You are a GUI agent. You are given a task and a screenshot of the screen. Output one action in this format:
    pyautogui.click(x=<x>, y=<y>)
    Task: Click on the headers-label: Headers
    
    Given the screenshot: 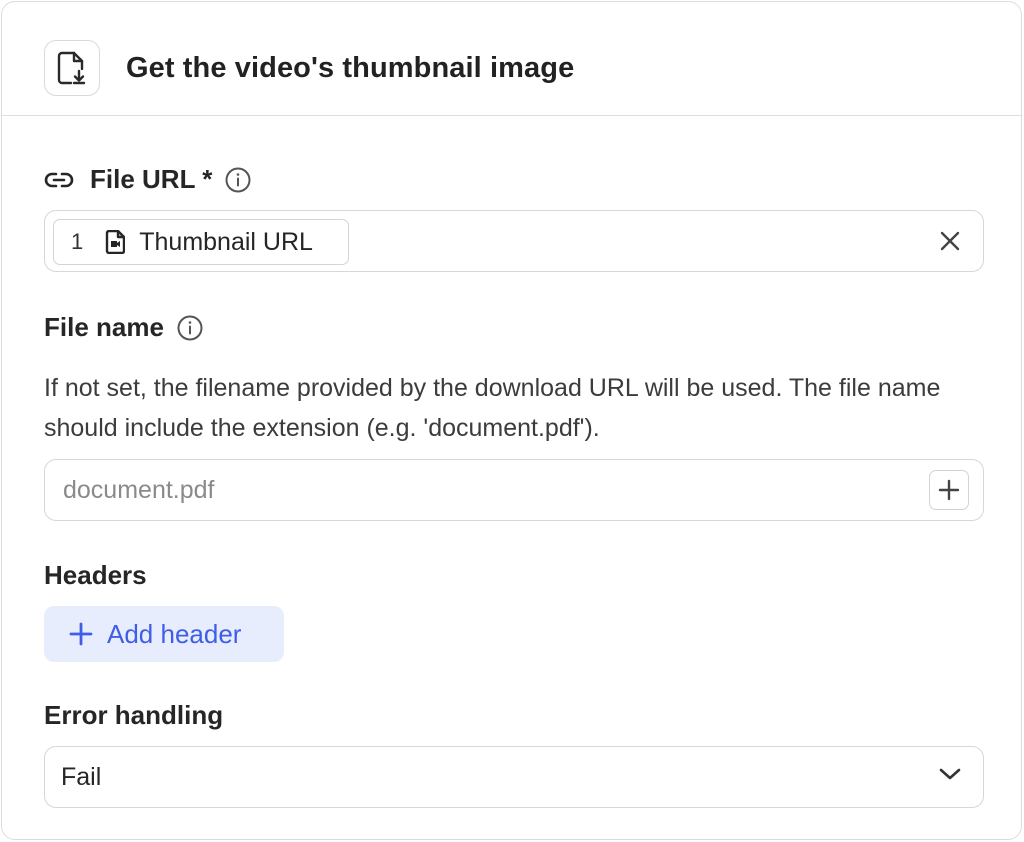 What is the action you would take?
    pyautogui.click(x=95, y=575)
    